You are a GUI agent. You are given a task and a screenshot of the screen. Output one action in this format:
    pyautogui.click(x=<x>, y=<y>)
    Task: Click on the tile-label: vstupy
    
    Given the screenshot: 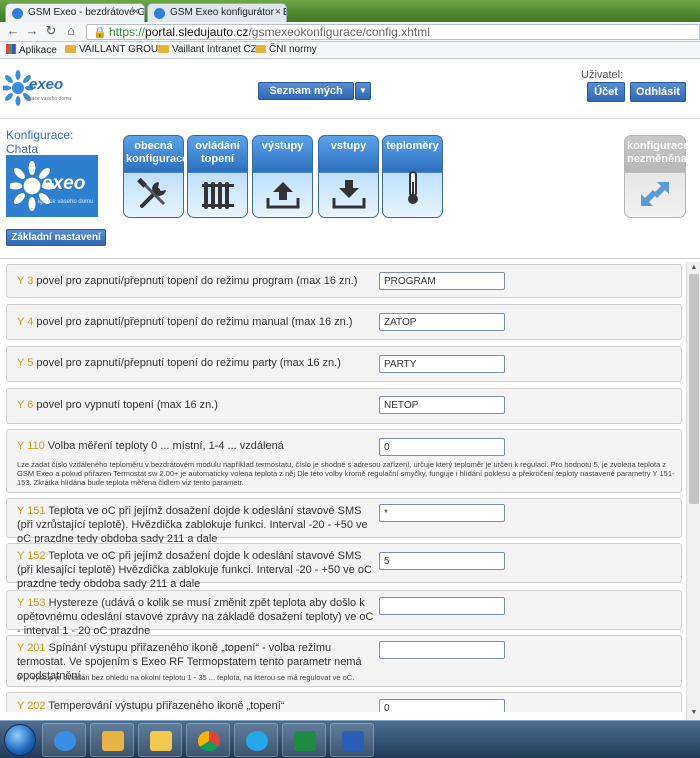 What is the action you would take?
    pyautogui.click(x=348, y=146)
    